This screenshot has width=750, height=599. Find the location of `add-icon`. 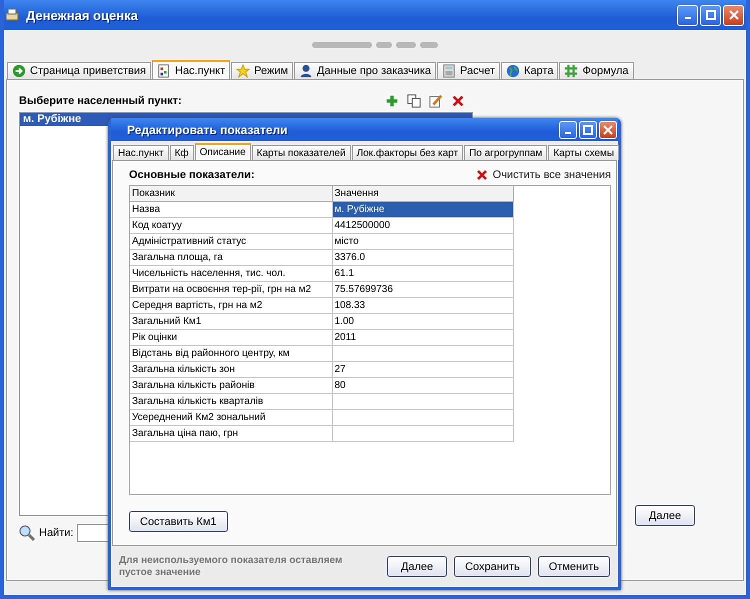

add-icon is located at coordinates (392, 101).